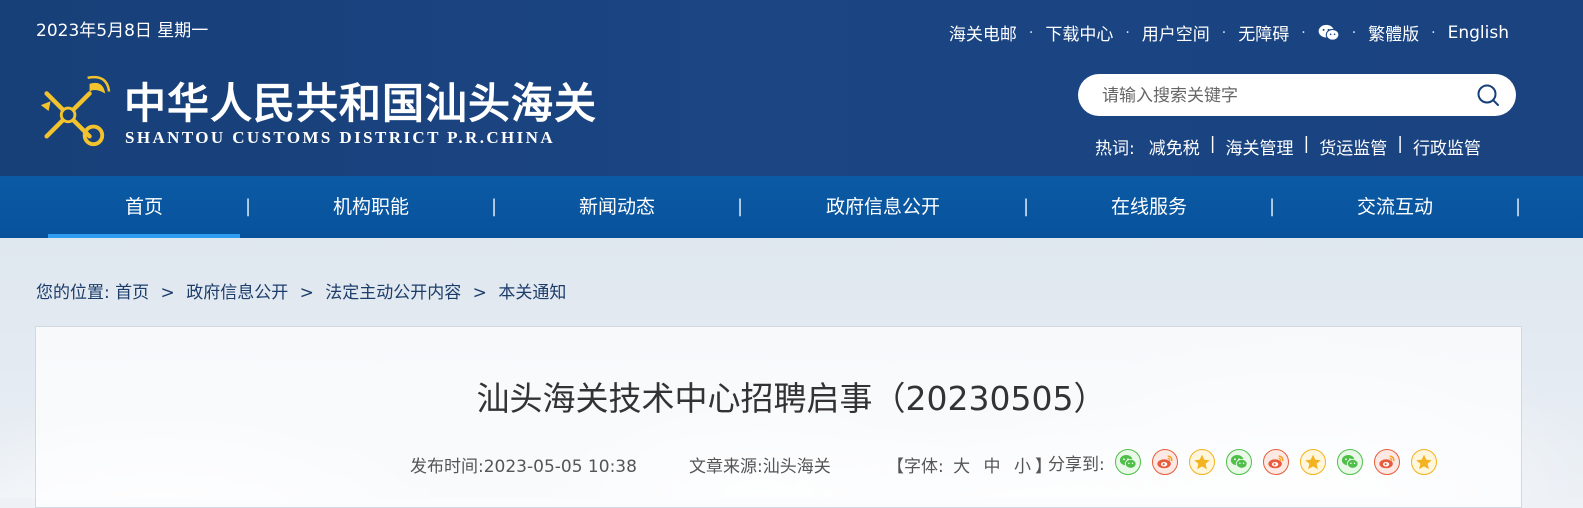  Describe the element at coordinates (122, 31) in the screenshot. I see `header-date: 2023年5月8日 星期一` at that location.